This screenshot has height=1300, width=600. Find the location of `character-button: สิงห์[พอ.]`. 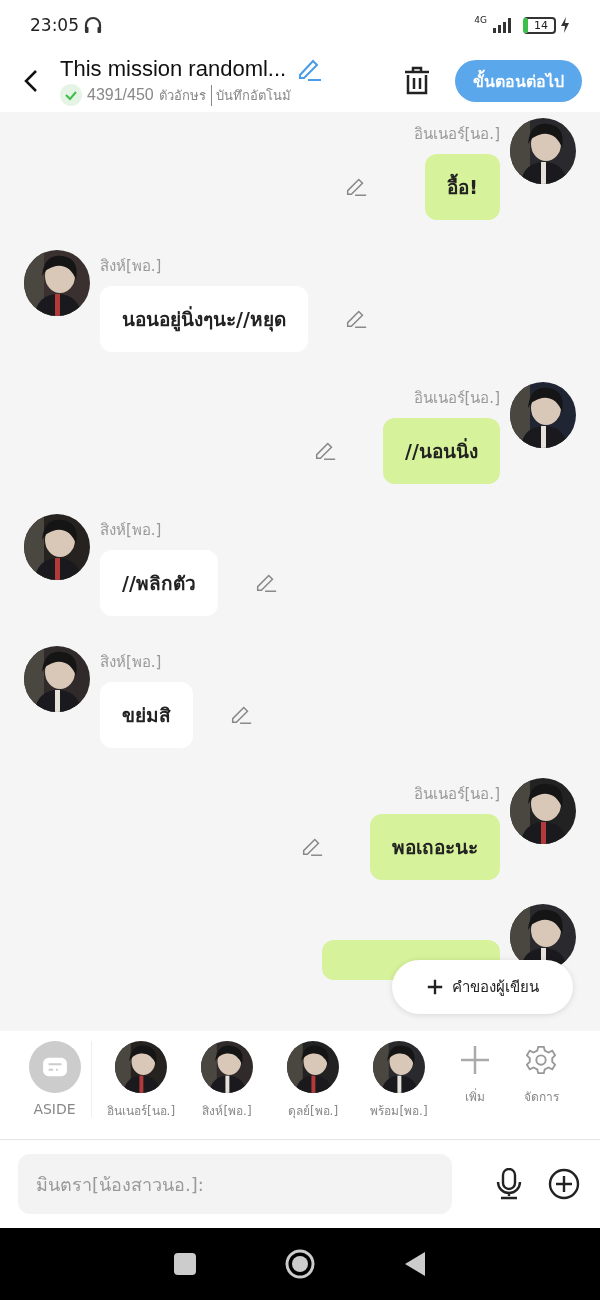

character-button: สิงห์[พอ.] is located at coordinates (227, 1080).